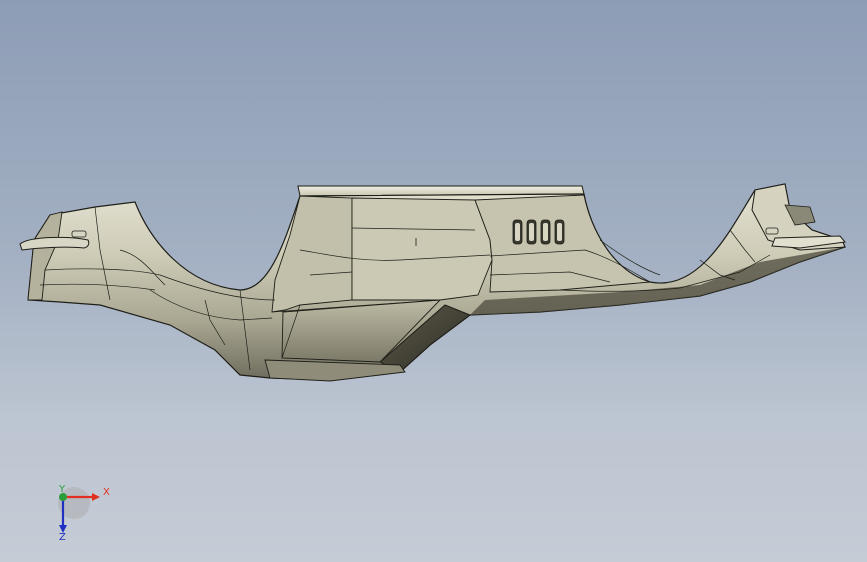 This screenshot has height=562, width=867. I want to click on x-axis-label: X, so click(106, 492).